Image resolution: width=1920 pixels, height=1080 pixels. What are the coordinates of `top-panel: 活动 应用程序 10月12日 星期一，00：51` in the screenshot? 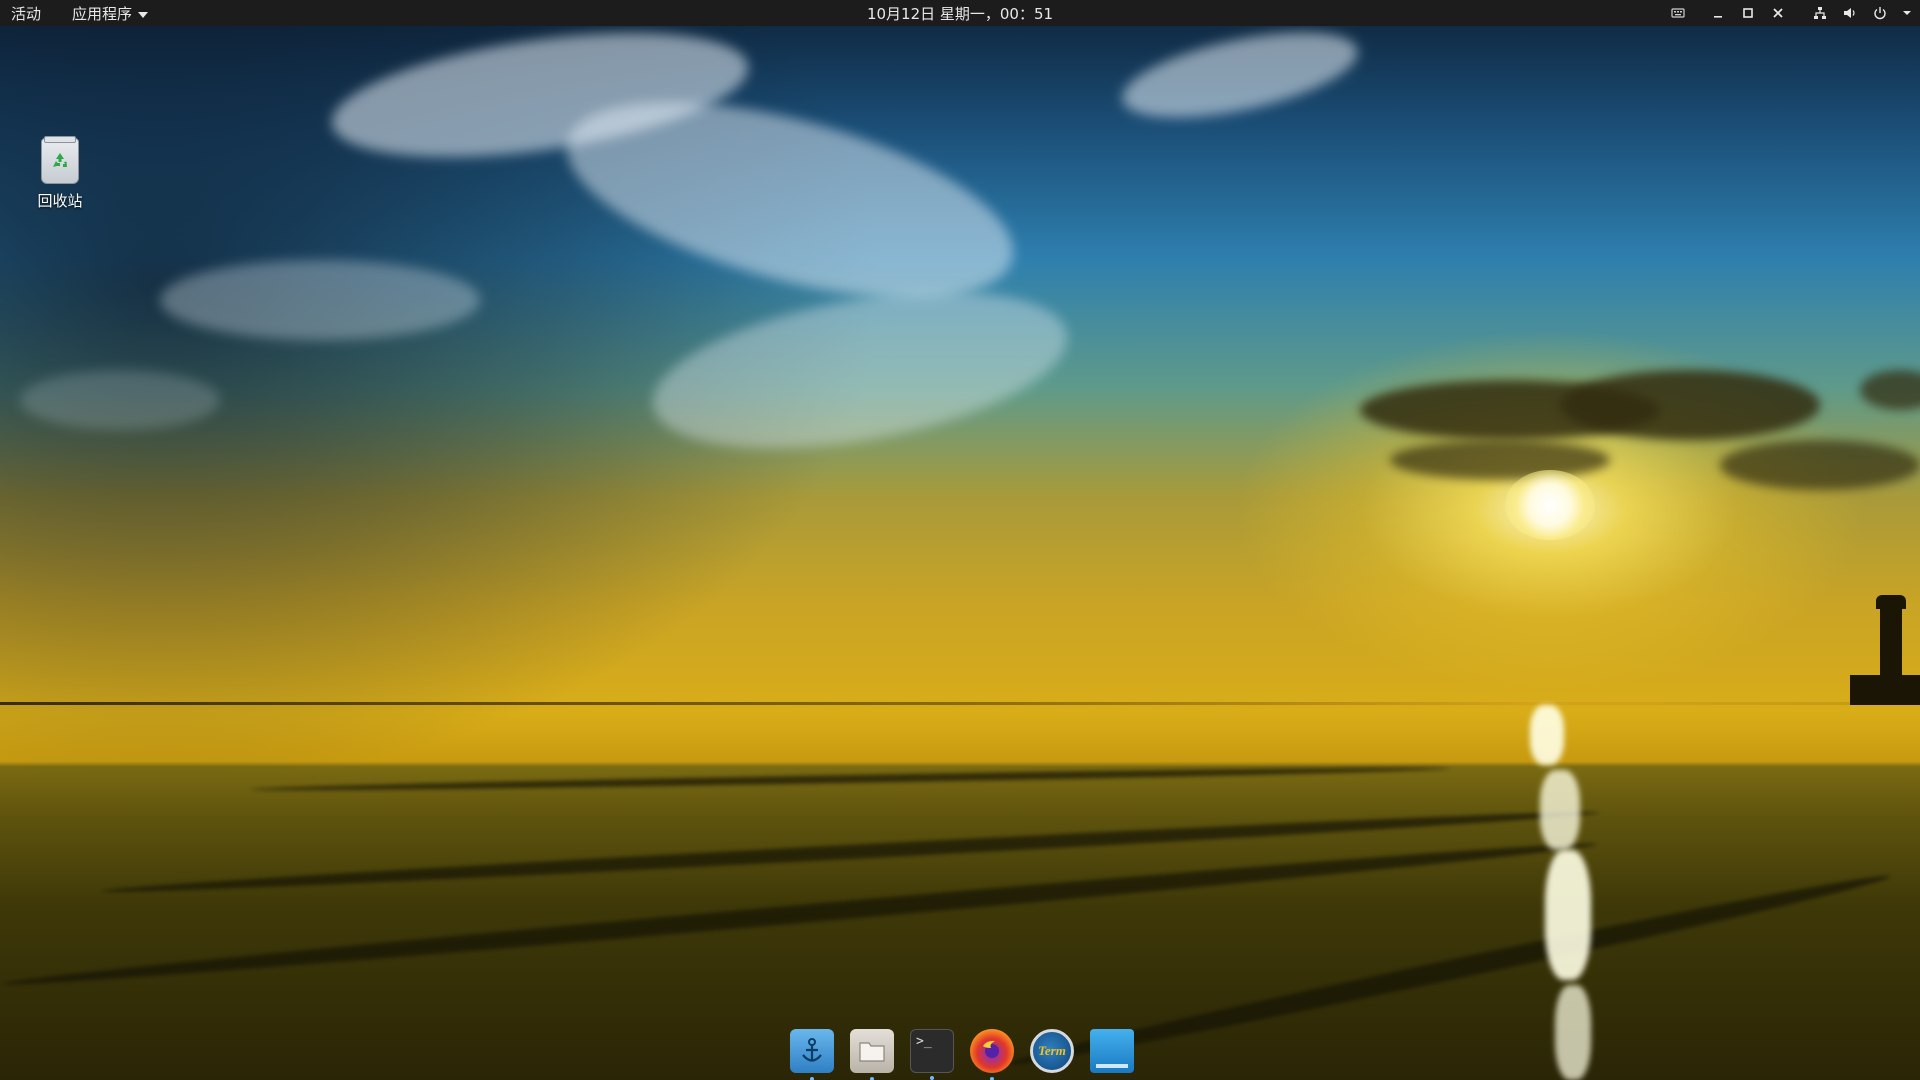 It's located at (960, 13).